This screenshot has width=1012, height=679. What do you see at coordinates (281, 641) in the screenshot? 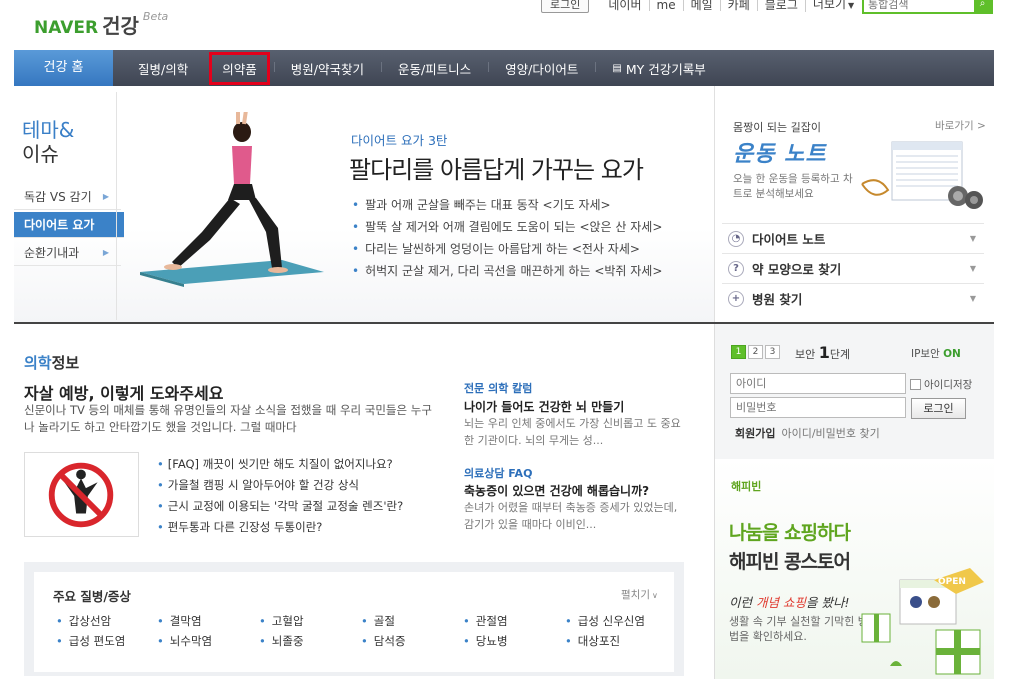
I see `disease-item: 뇌졸중` at bounding box center [281, 641].